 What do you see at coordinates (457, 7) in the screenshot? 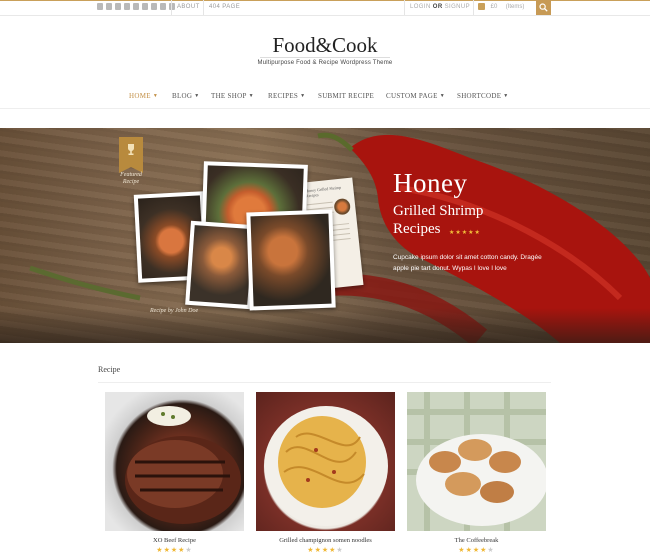
I see `signup-link: SIGNUP` at bounding box center [457, 7].